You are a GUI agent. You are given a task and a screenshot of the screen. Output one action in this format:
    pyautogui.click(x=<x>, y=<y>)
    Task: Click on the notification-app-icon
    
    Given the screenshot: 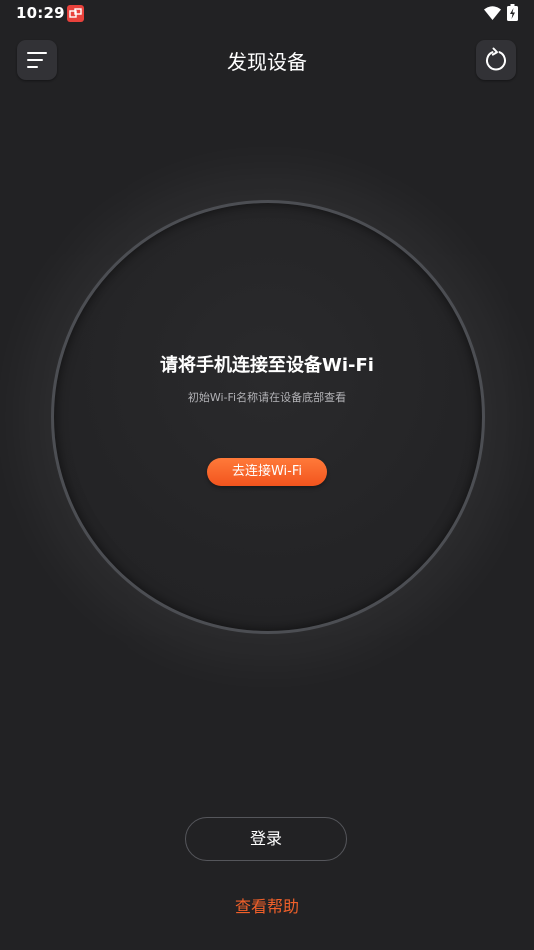 What is the action you would take?
    pyautogui.click(x=75, y=13)
    